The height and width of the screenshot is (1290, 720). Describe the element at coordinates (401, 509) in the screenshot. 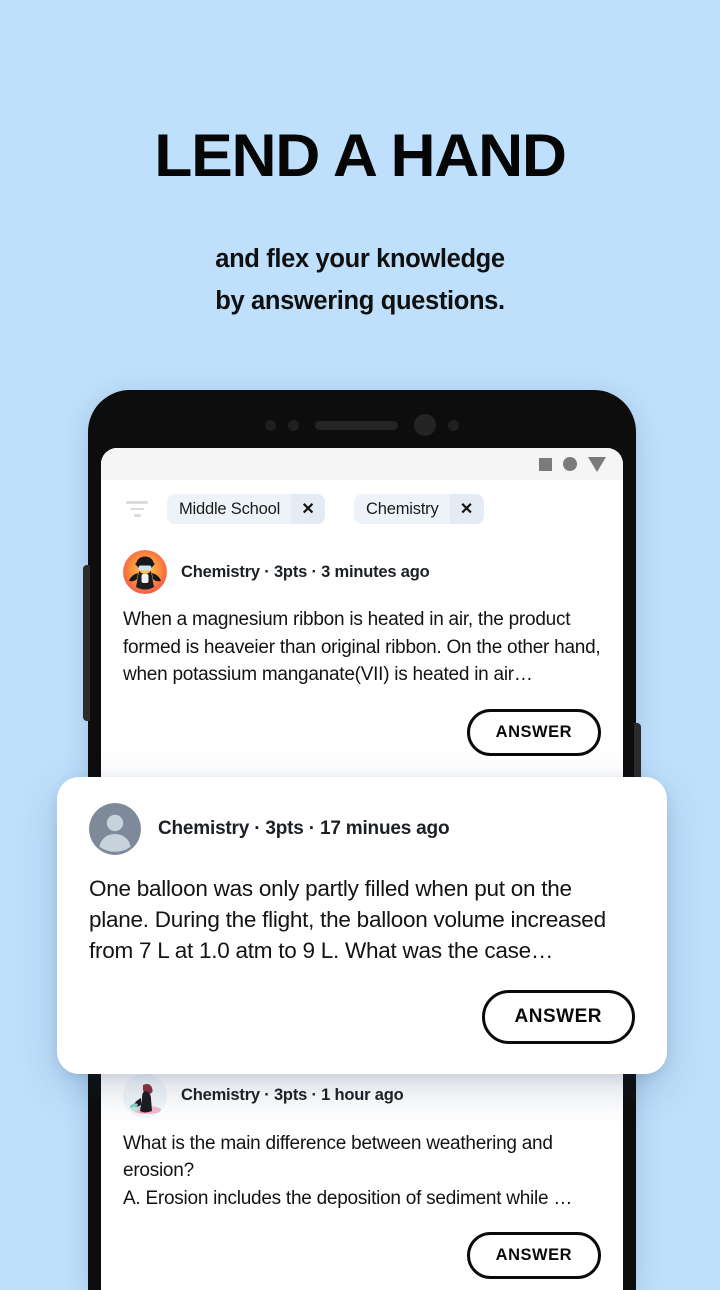

I see `filter-chip-label: Chemistry` at that location.